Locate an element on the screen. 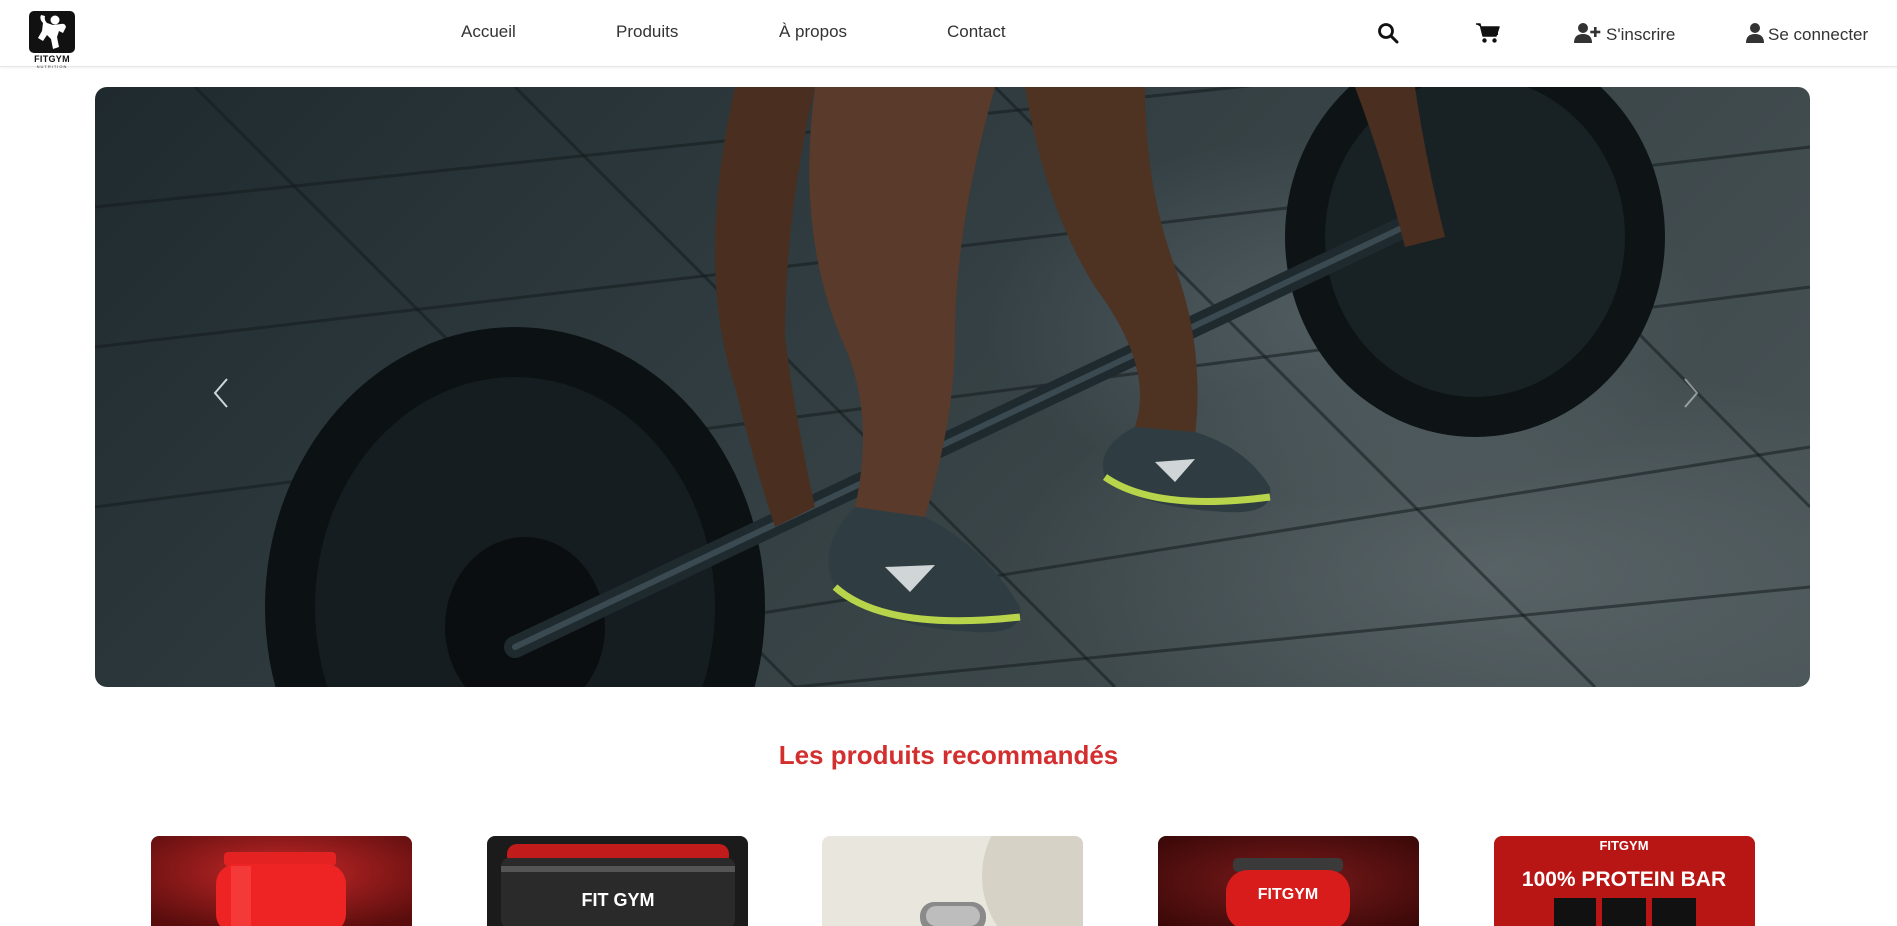  recommended-title: Les produits recommandés is located at coordinates (948, 755).